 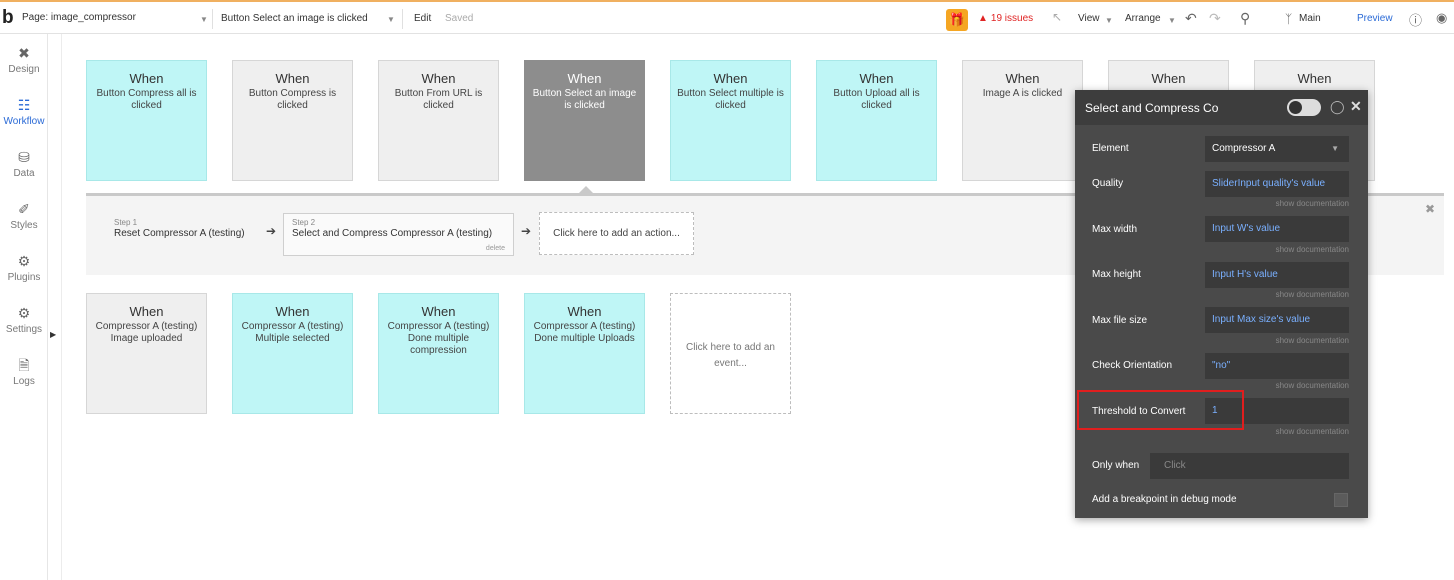 I want to click on sidebar-item-styles: ✐ Styles, so click(x=24, y=215).